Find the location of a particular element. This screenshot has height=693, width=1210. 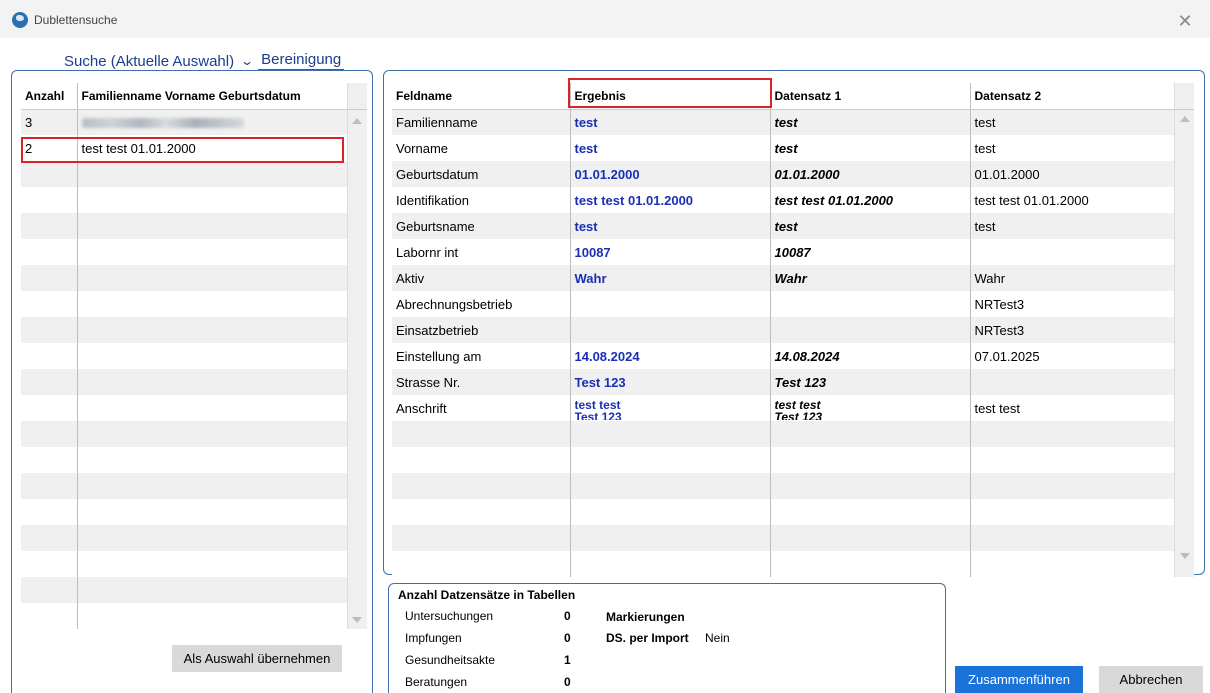

table-row: Einsatzbetrieb NRTest3 is located at coordinates (793, 330).